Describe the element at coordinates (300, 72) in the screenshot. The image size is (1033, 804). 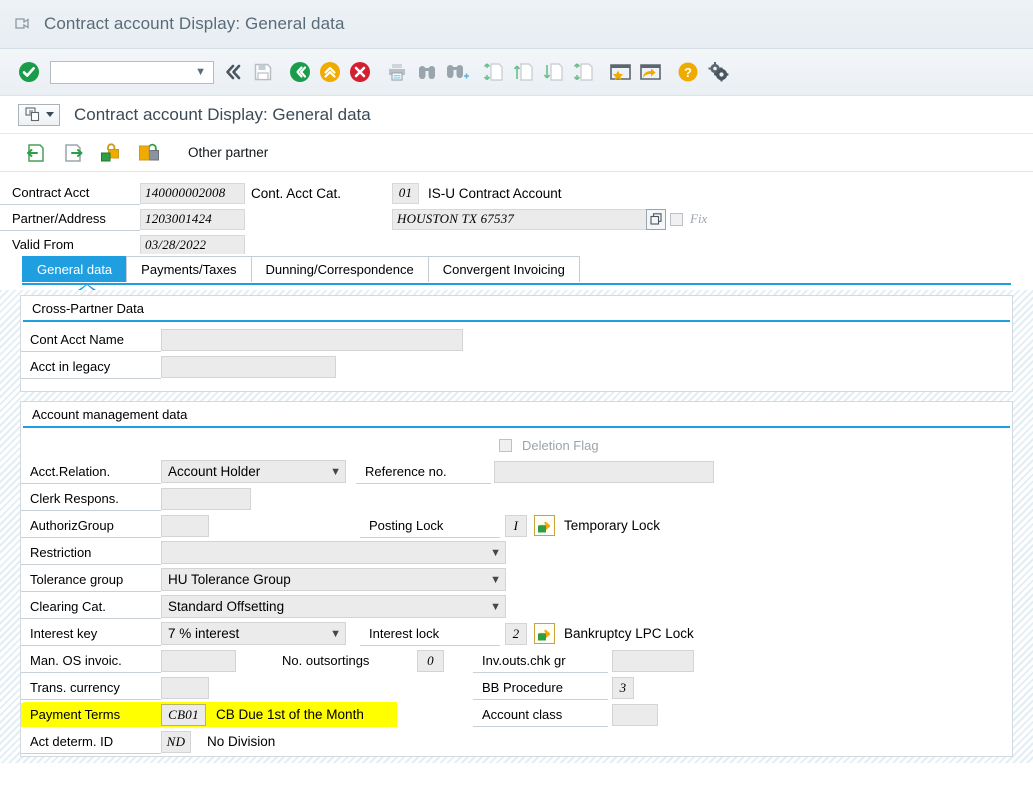
I see `back-button` at that location.